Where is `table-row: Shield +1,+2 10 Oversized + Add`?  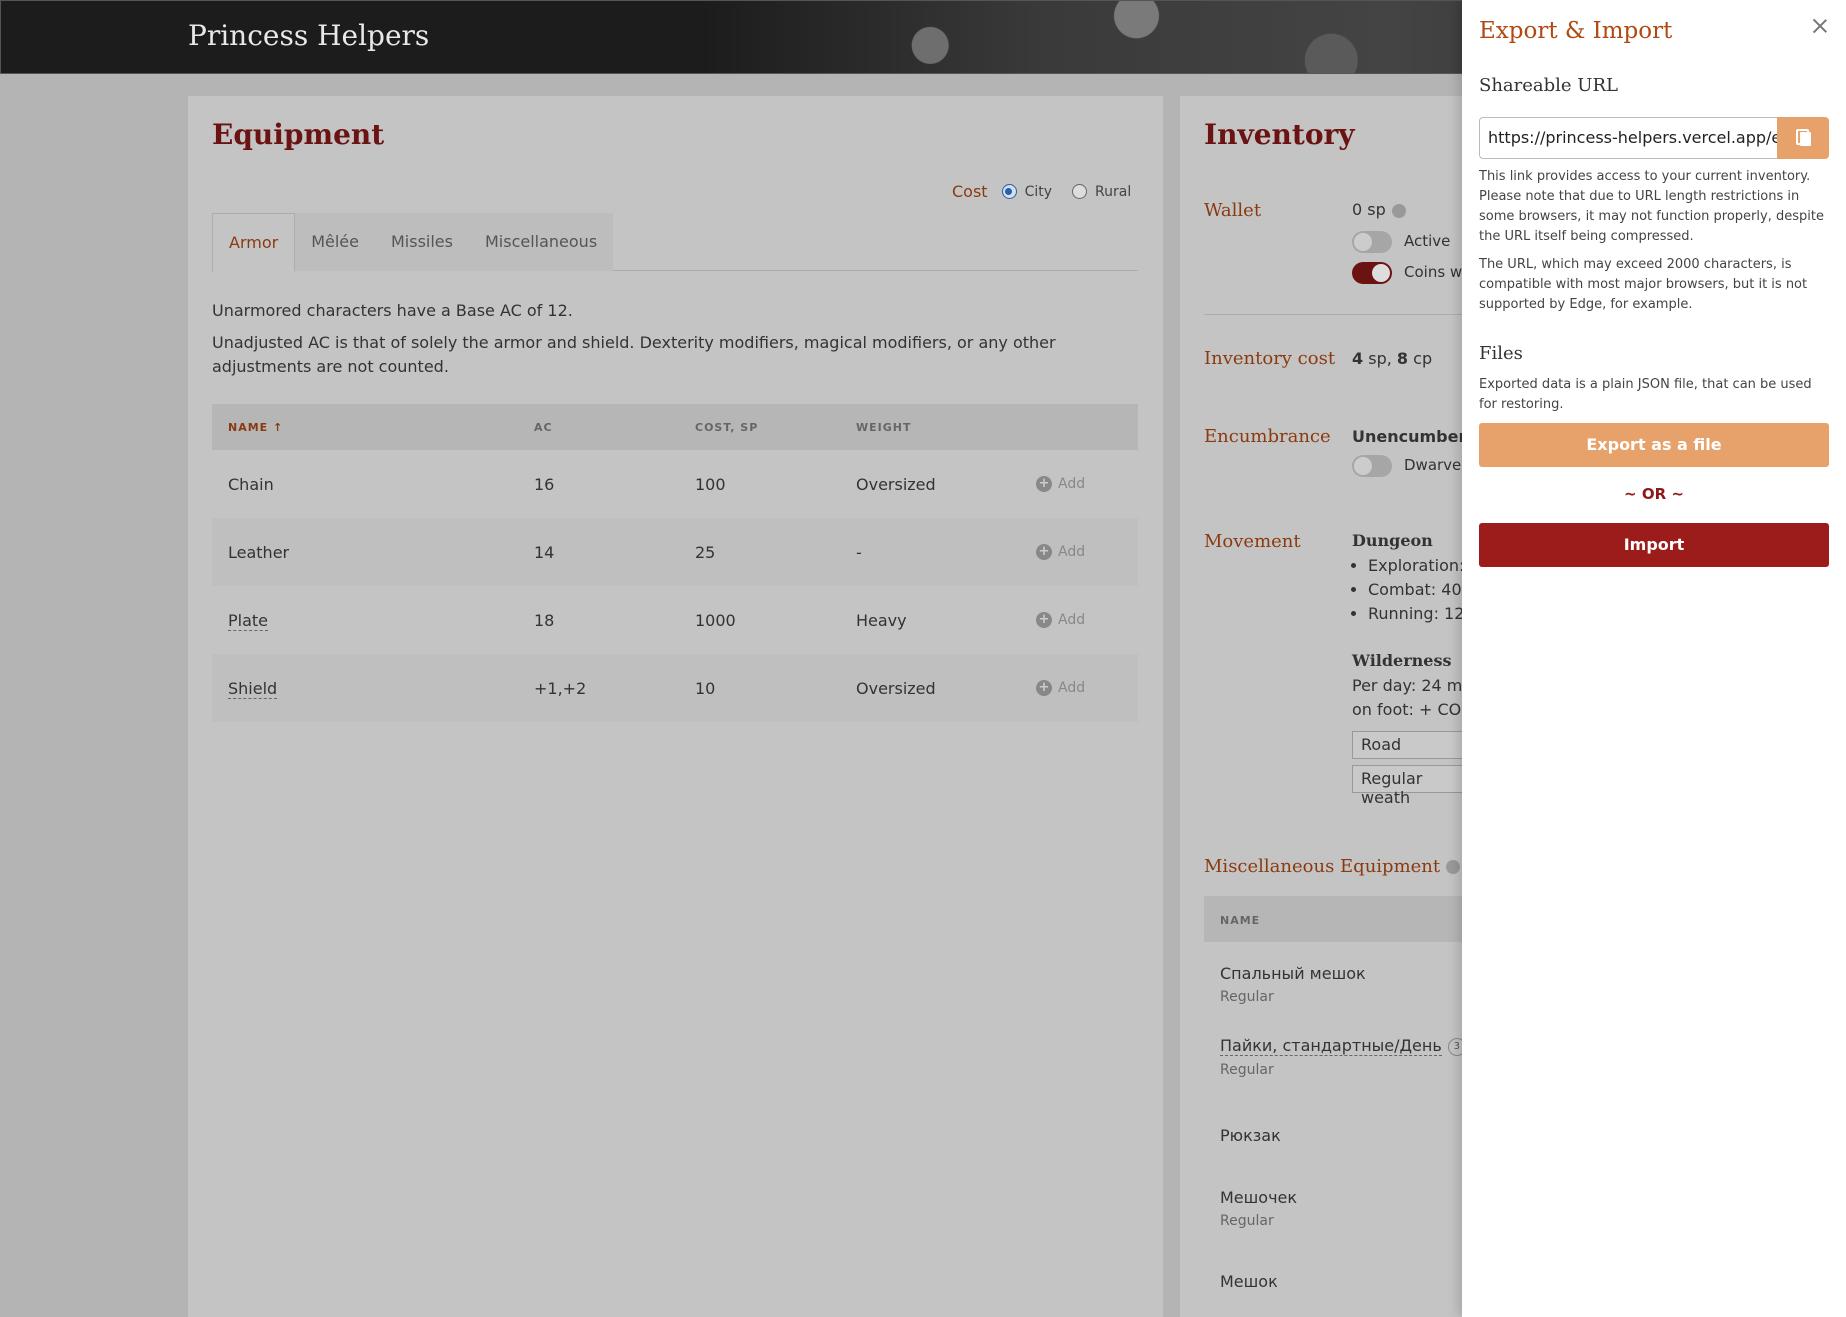
table-row: Shield +1,+2 10 Oversized + Add is located at coordinates (675, 688).